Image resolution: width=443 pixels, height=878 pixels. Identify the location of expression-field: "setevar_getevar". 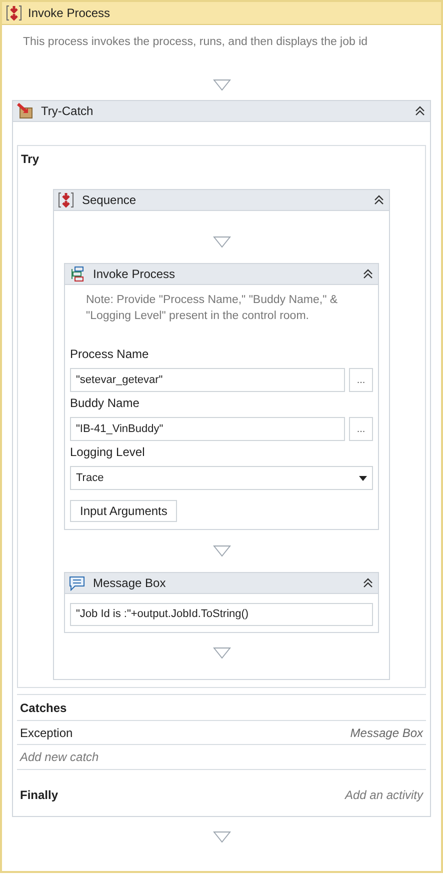
(207, 380).